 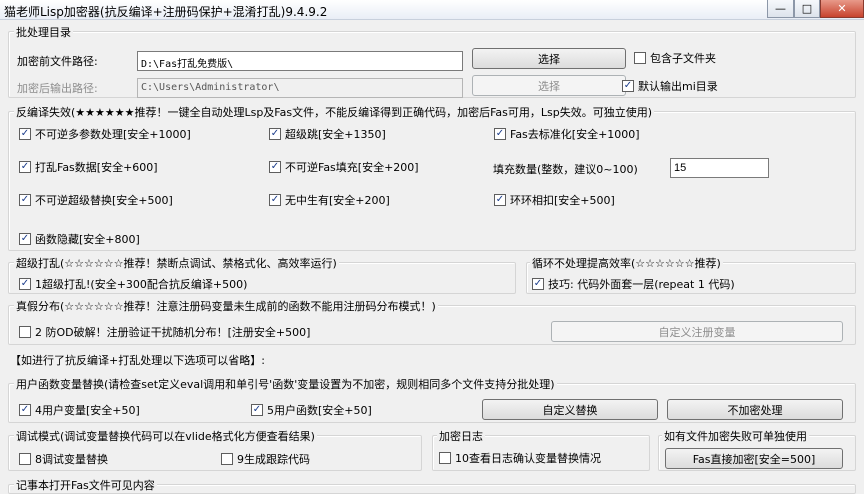 I want to click on irreversible-params-checkbox: ✓ 不可逆多参数处理[安全+1000], so click(x=105, y=134).